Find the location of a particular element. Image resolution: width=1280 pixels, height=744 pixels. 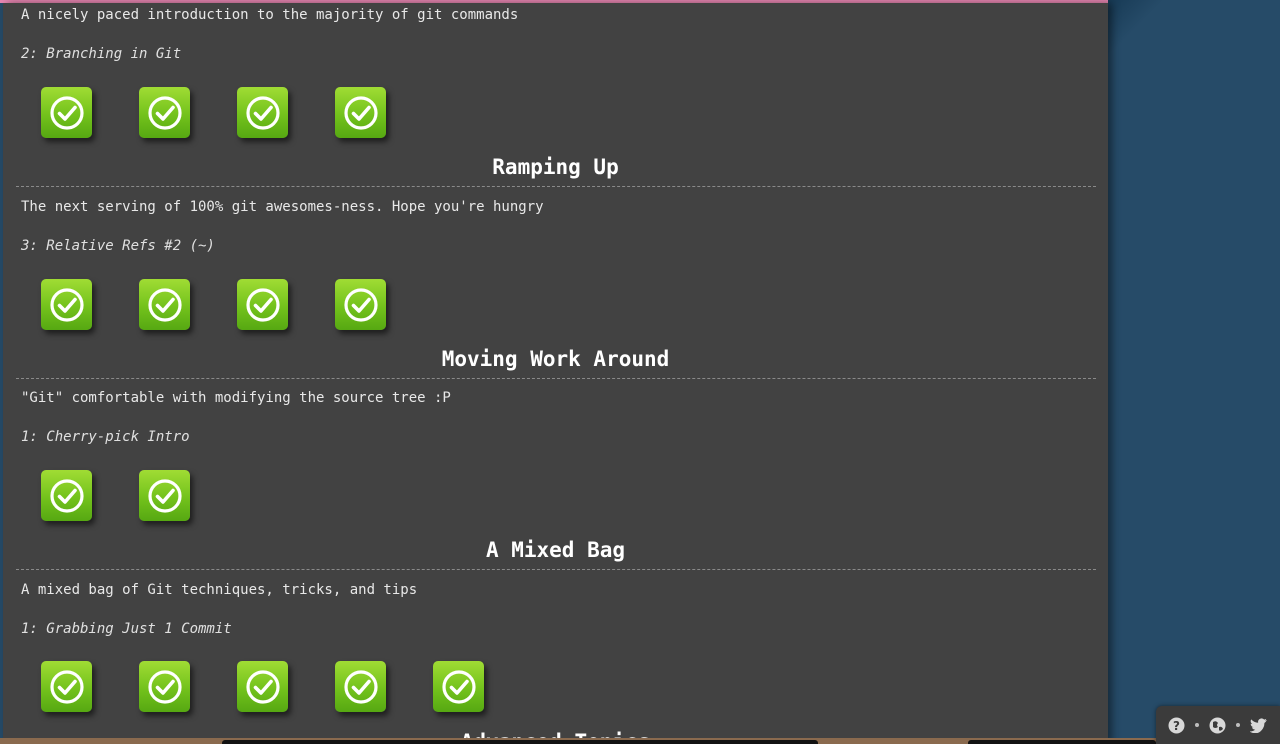

current-level-name: 3: Relative Refs #2 (~) is located at coordinates (118, 246).